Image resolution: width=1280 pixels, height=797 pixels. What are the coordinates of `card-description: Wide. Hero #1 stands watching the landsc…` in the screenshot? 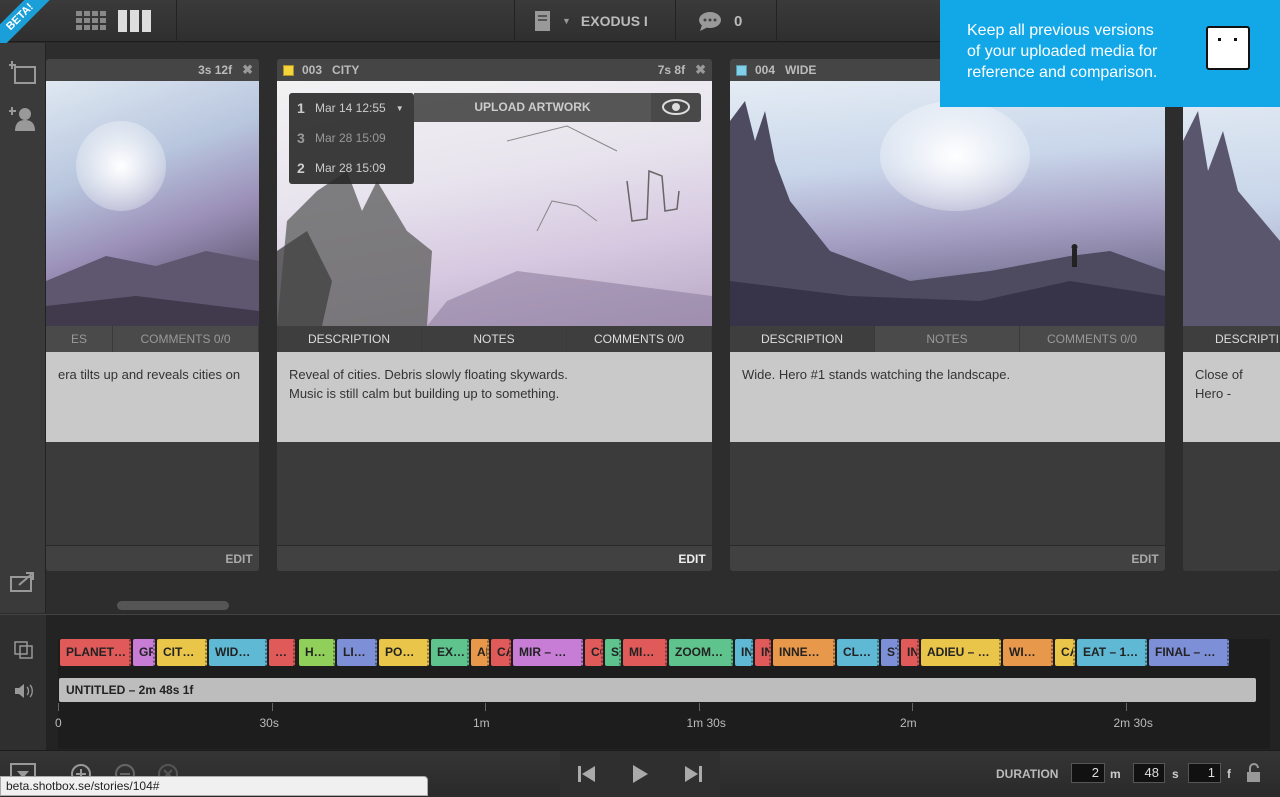 It's located at (947, 397).